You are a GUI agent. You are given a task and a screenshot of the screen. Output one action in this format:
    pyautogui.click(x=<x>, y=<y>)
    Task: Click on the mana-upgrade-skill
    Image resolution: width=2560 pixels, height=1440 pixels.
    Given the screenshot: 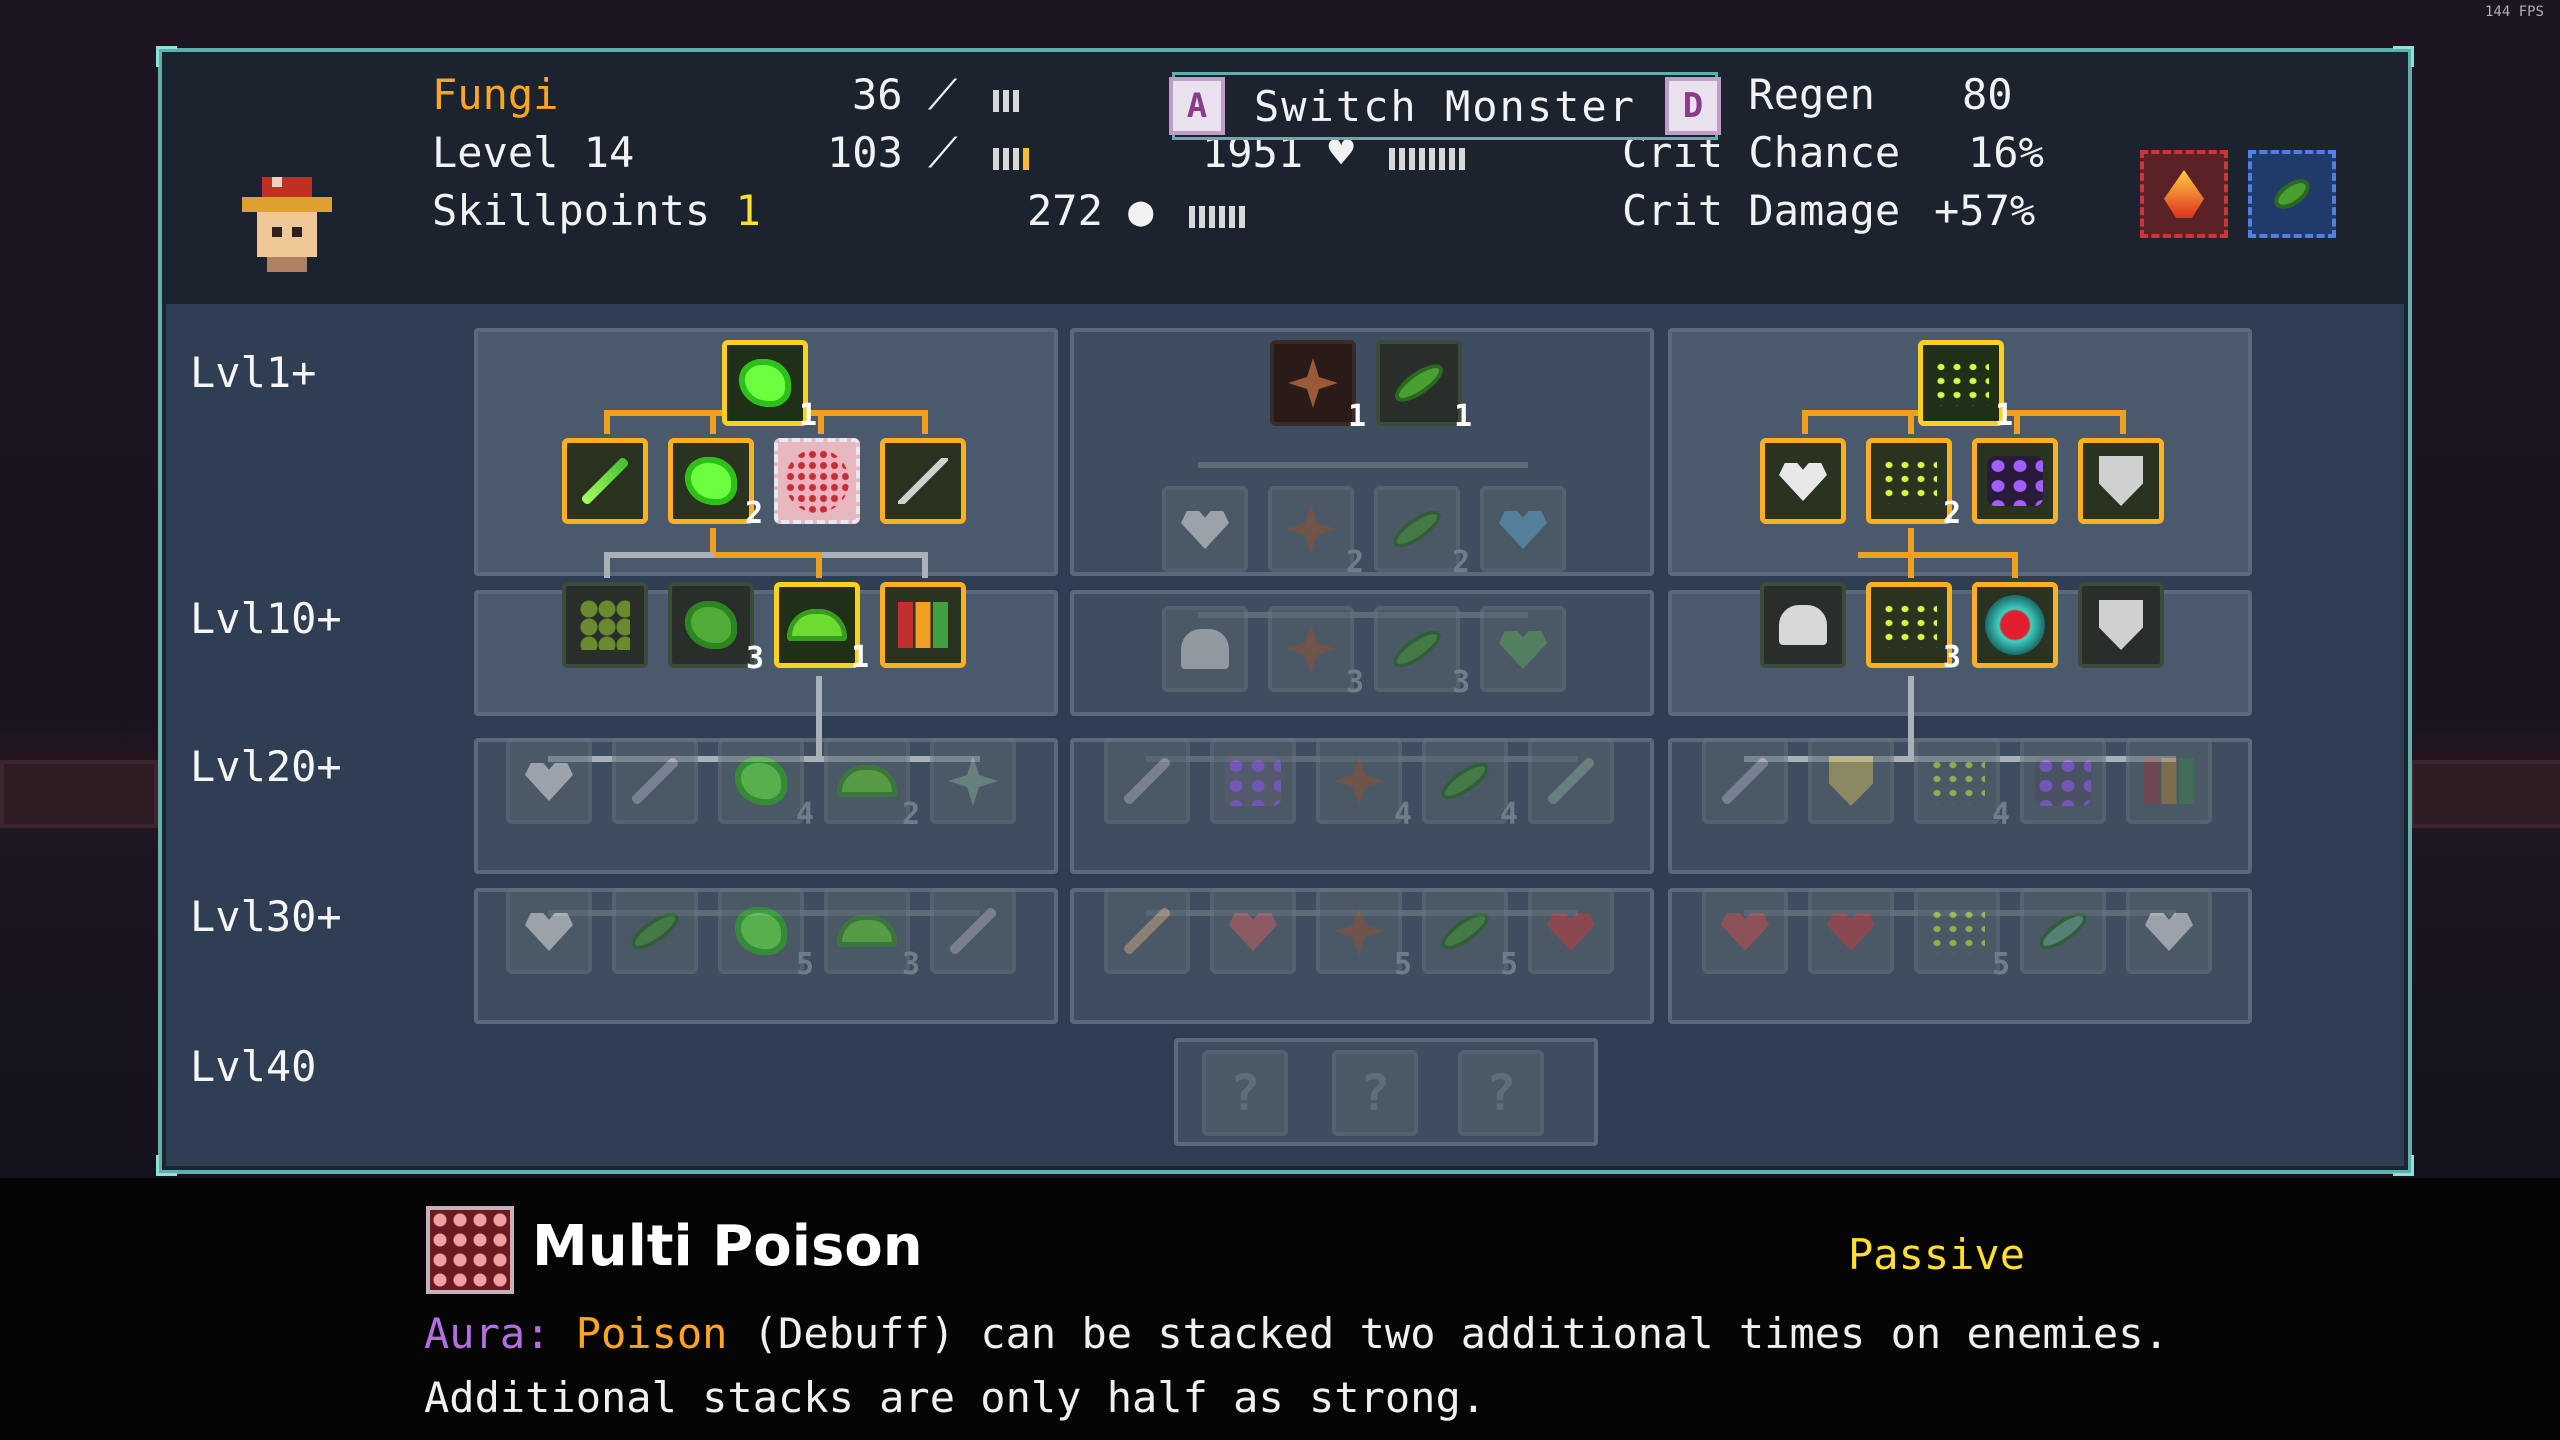 What is the action you would take?
    pyautogui.click(x=1803, y=625)
    